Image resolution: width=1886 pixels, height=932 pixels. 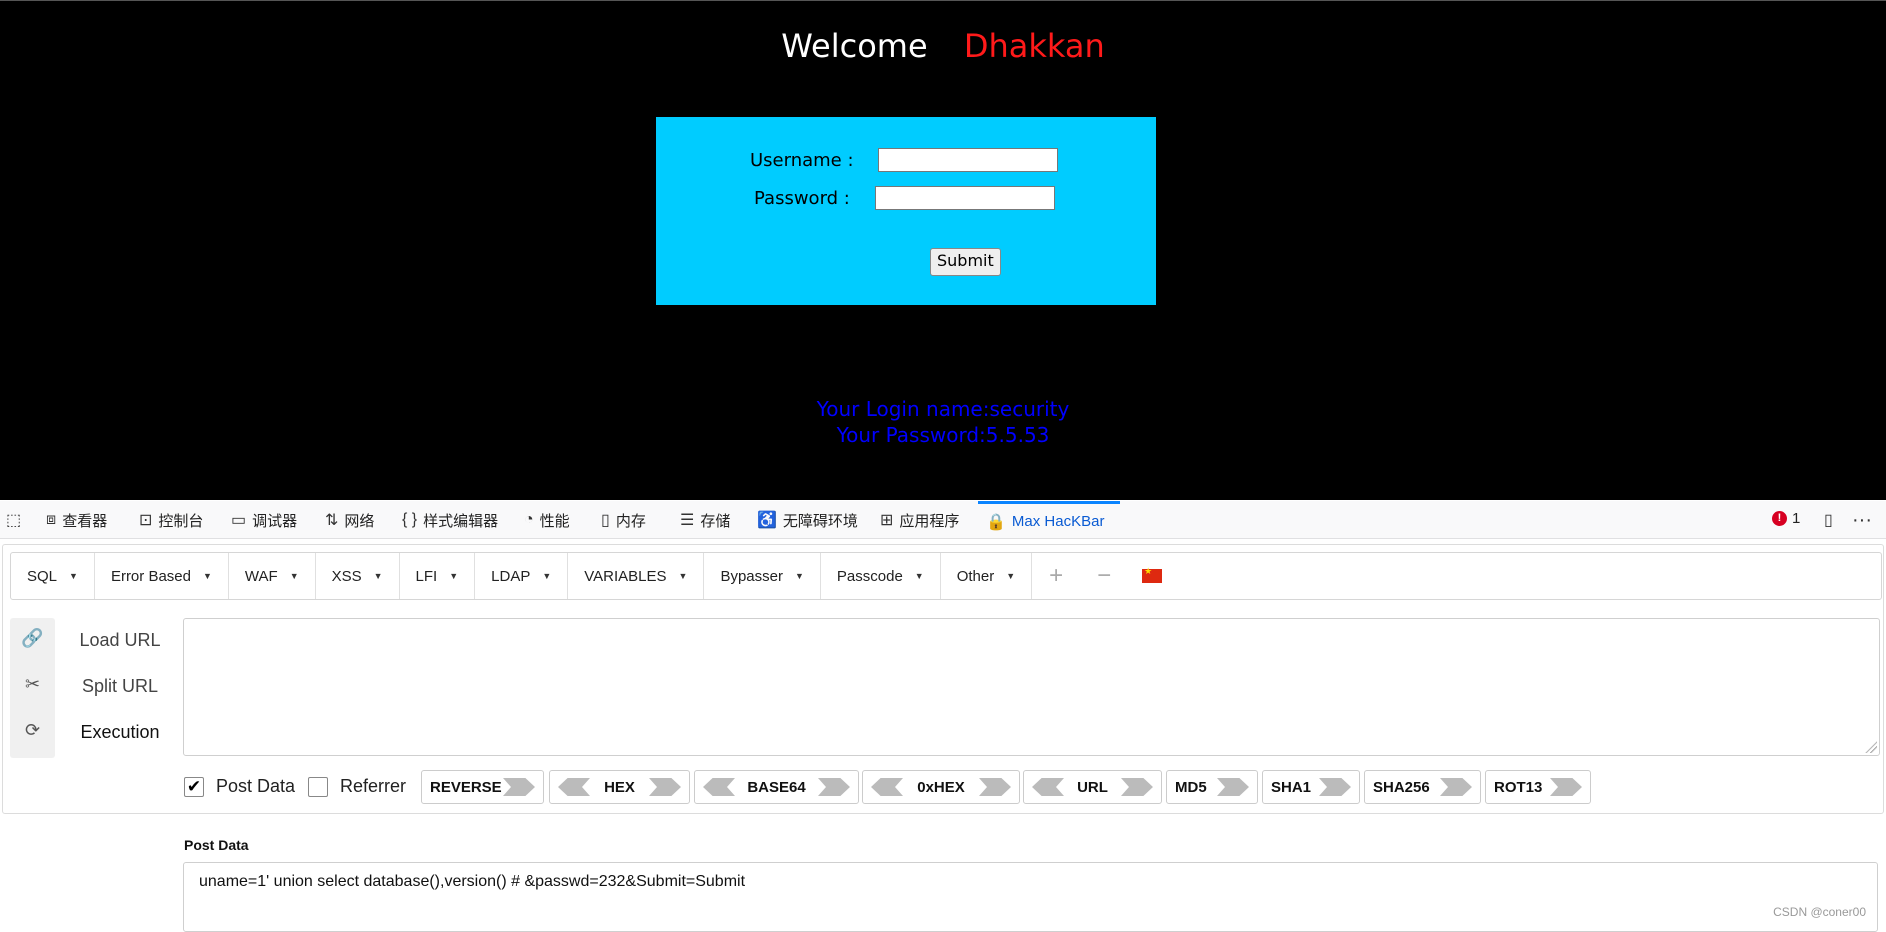 I want to click on responsive-design-button: ▯, so click(x=1828, y=520).